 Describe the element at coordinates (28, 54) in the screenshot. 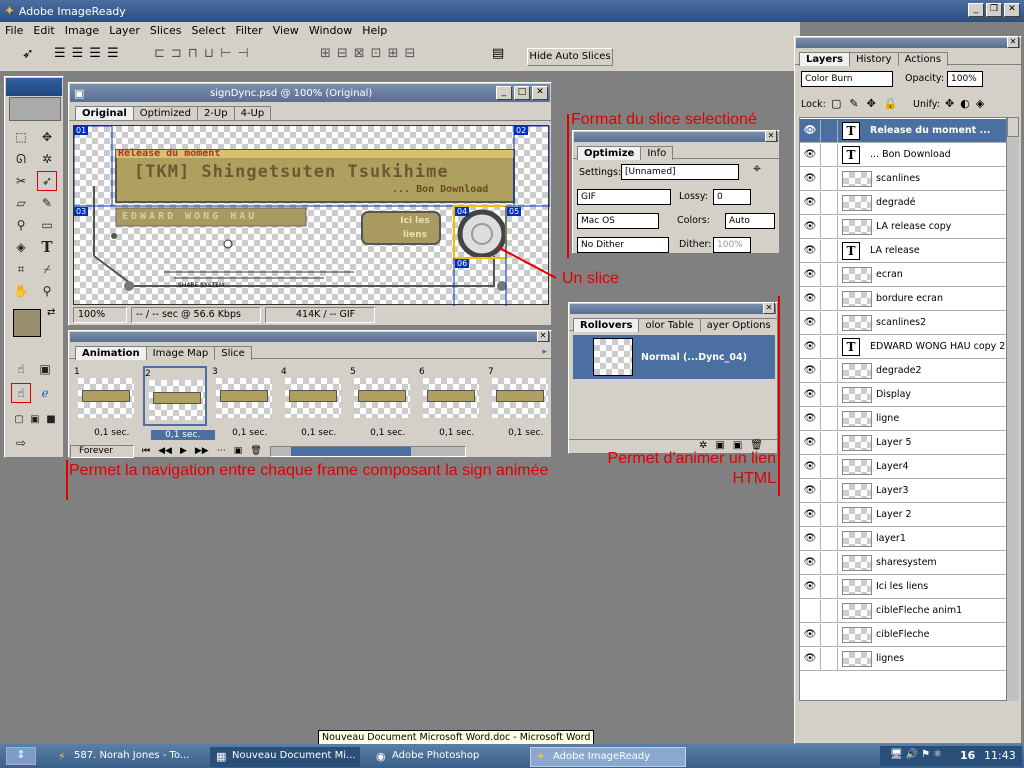

I see `slice-select-tool-icon: ➶` at that location.